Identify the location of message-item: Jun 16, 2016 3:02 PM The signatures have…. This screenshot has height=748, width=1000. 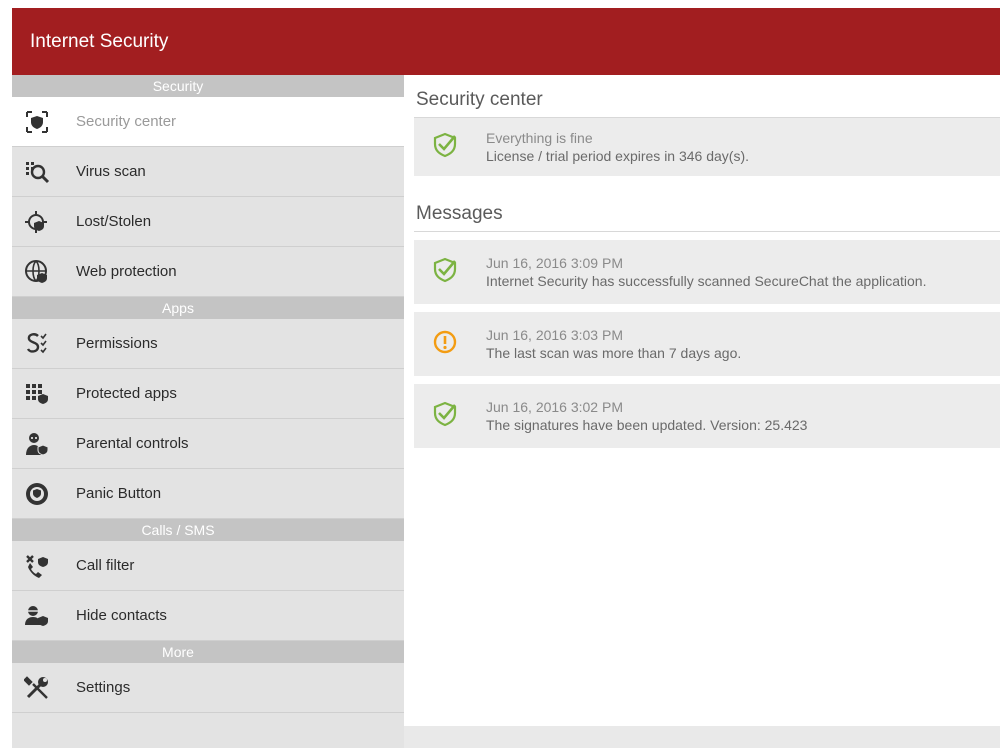
(707, 416).